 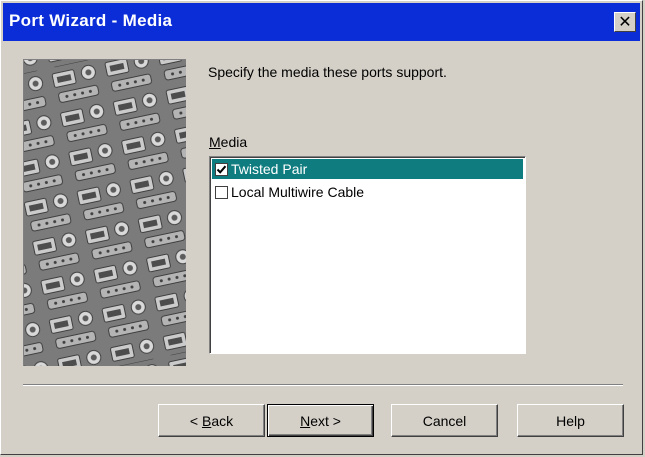 I want to click on close-button: ✕, so click(x=625, y=22).